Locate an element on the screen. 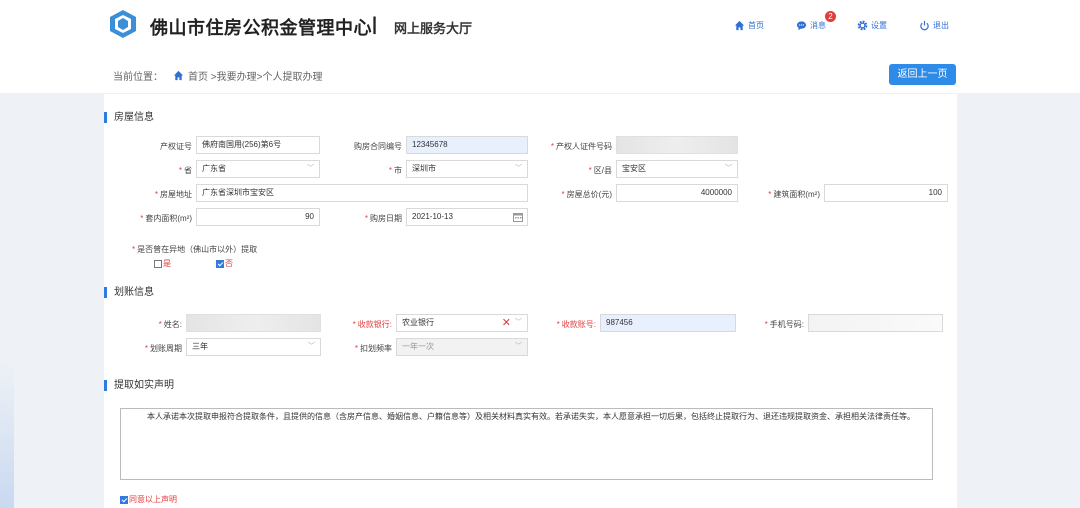  label-offsite-withdraw: * 是否曾在异地（佛山市以外）提取 is located at coordinates (195, 249).